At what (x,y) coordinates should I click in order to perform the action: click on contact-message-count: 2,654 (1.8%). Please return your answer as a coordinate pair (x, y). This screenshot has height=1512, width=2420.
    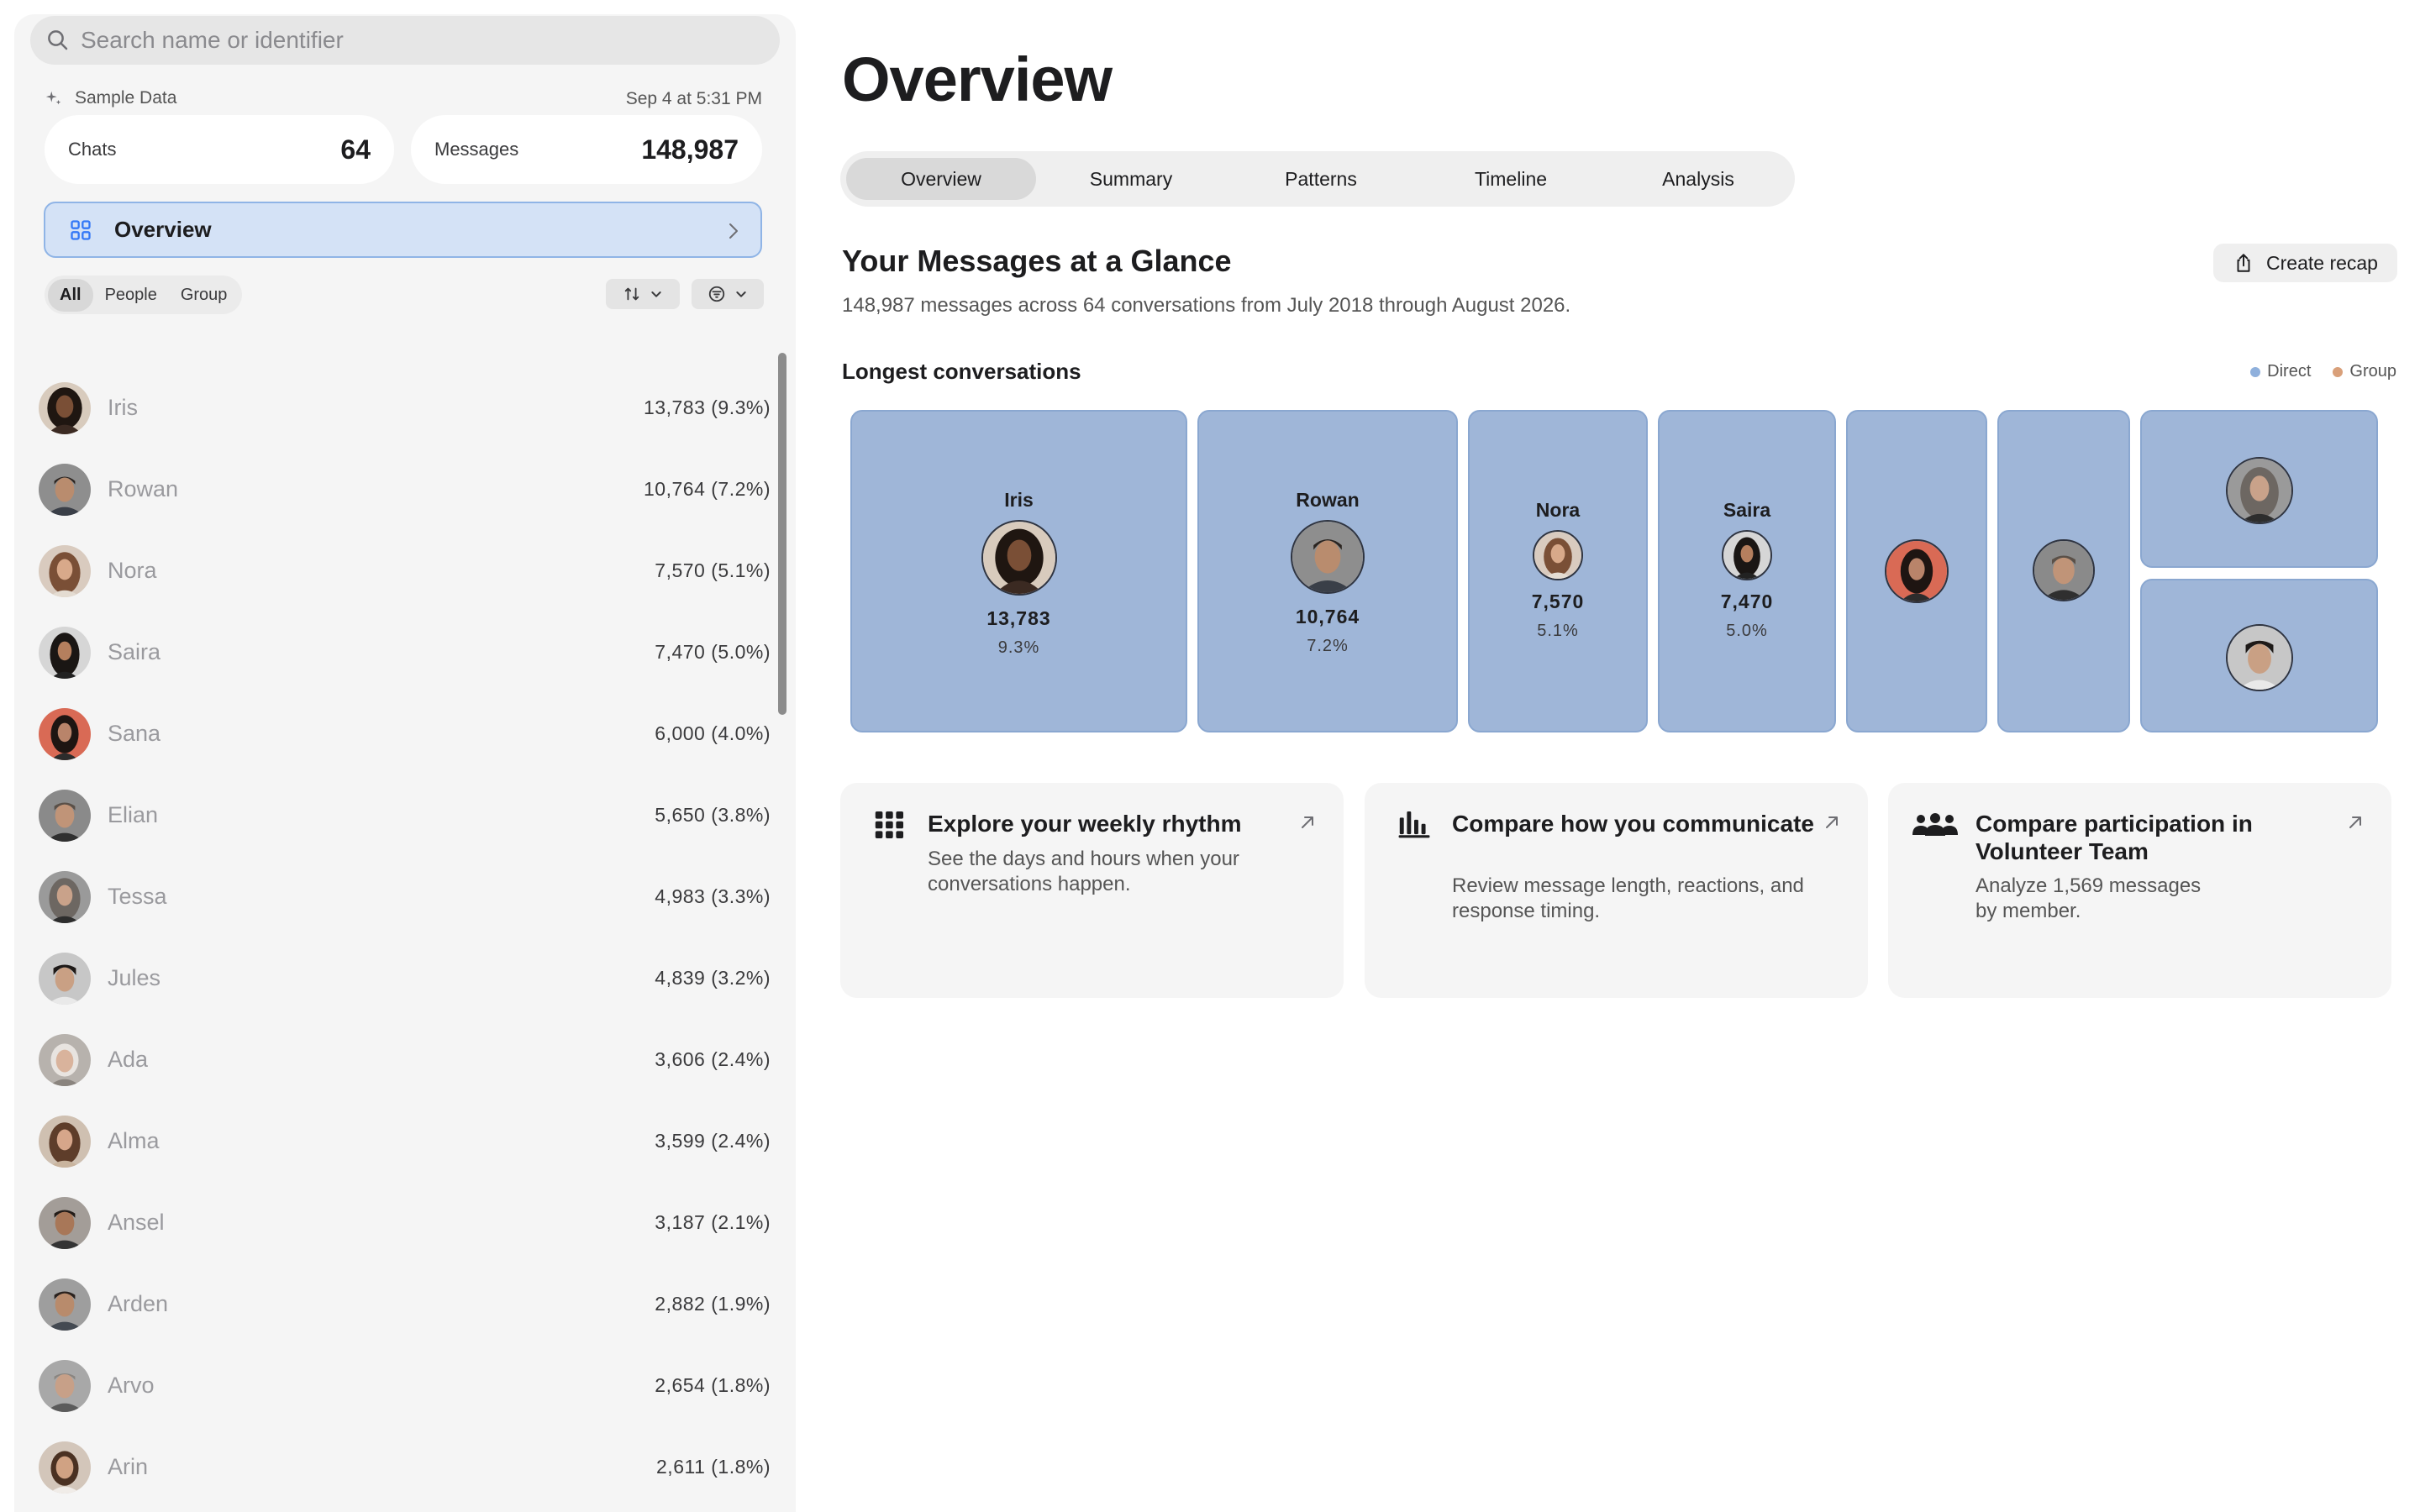
    Looking at the image, I should click on (713, 1385).